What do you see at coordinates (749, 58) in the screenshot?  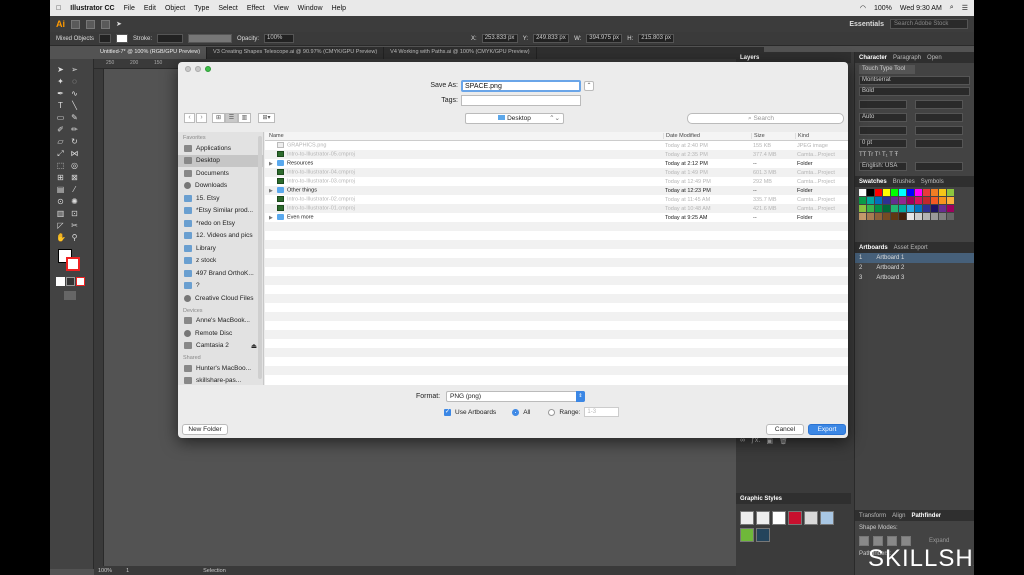 I see `tab-layers: Layers` at bounding box center [749, 58].